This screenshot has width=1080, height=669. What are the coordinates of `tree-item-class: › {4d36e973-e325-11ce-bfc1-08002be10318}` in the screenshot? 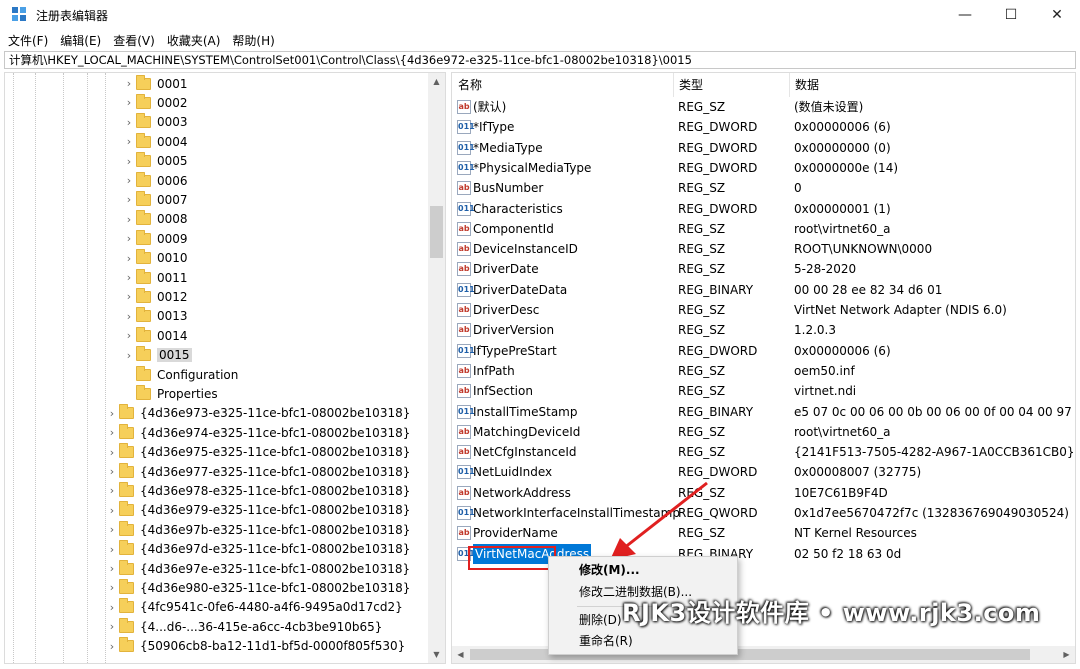 It's located at (257, 413).